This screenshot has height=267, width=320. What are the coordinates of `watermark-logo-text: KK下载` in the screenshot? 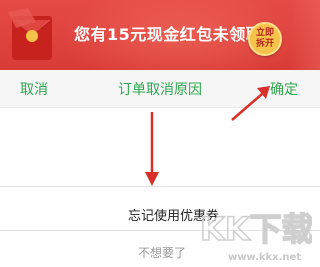 It's located at (256, 228).